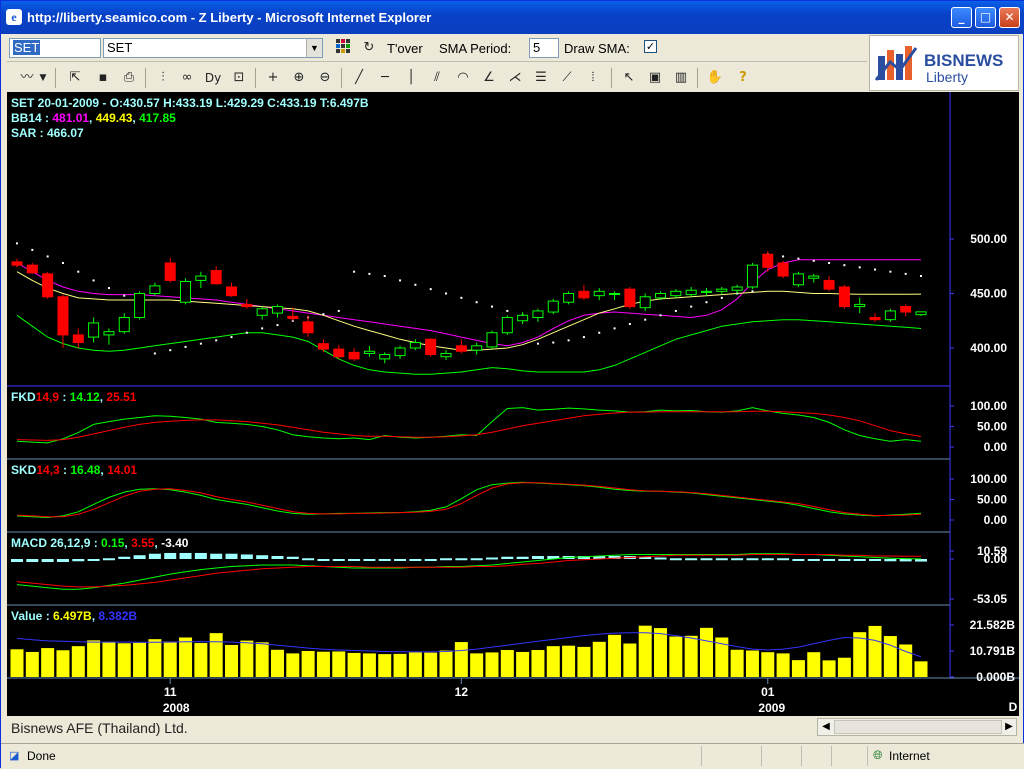 The width and height of the screenshot is (1024, 769). I want to click on symbol-select: SET ▼, so click(213, 48).